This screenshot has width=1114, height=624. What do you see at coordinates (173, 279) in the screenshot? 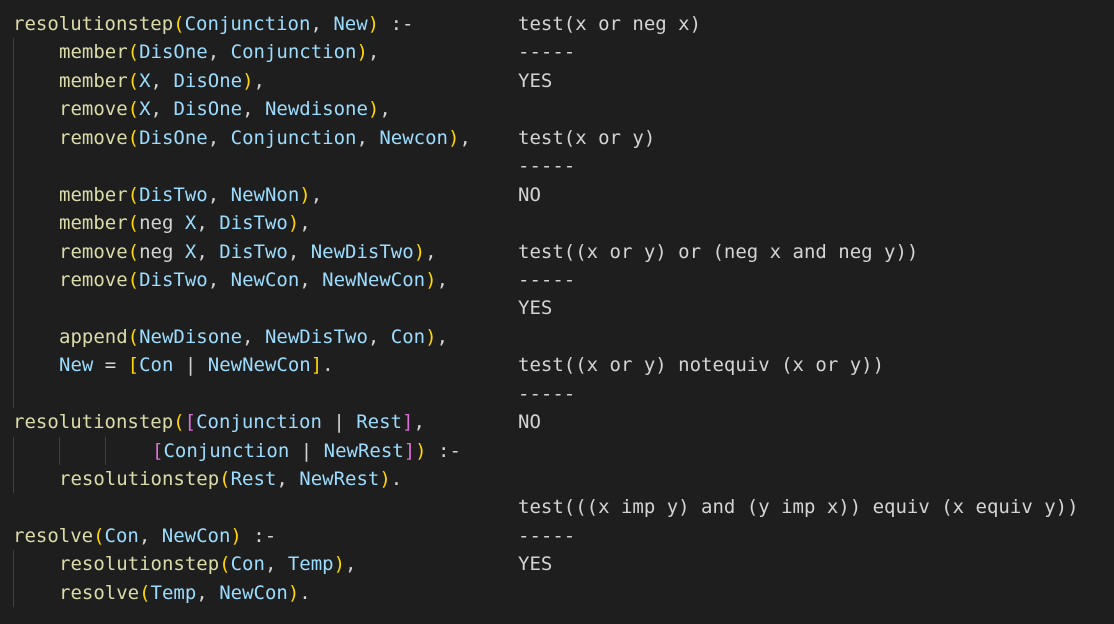
I see `variable: DisTwo` at bounding box center [173, 279].